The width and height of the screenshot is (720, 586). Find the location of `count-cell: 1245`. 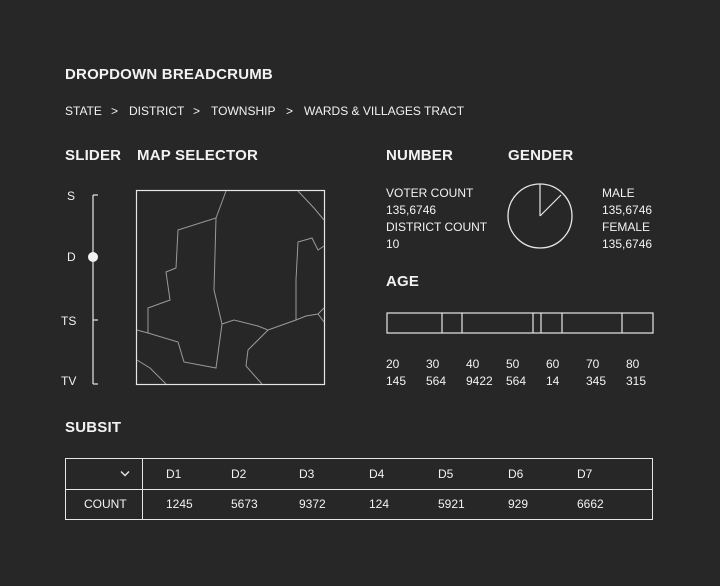

count-cell: 1245 is located at coordinates (179, 504).